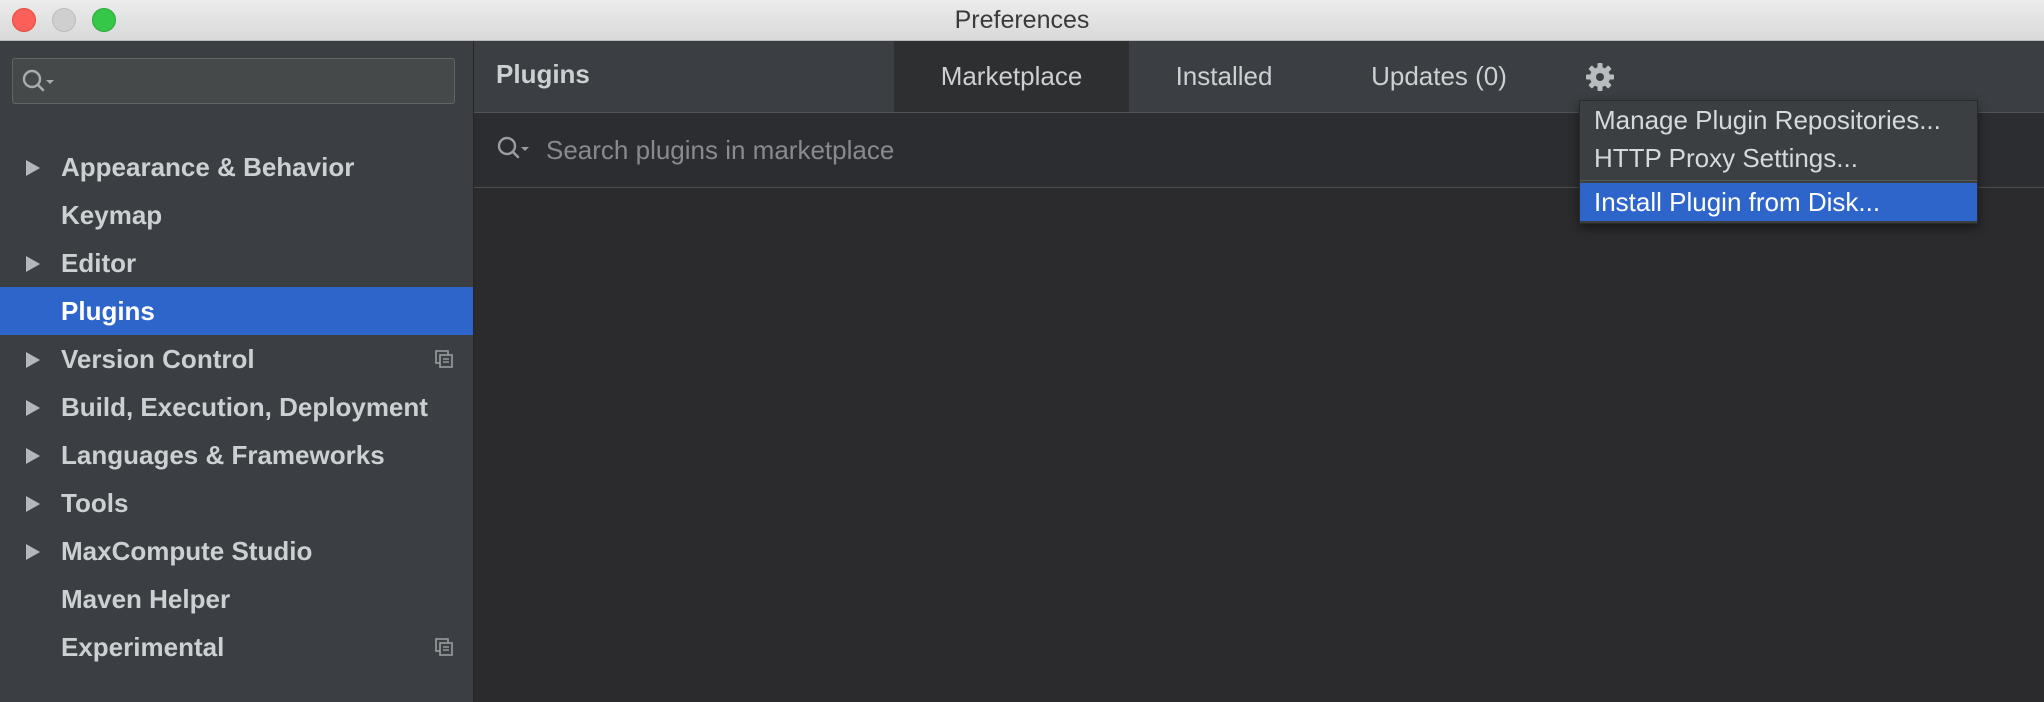  What do you see at coordinates (236, 311) in the screenshot?
I see `sidebar-item-plugins: Plugins` at bounding box center [236, 311].